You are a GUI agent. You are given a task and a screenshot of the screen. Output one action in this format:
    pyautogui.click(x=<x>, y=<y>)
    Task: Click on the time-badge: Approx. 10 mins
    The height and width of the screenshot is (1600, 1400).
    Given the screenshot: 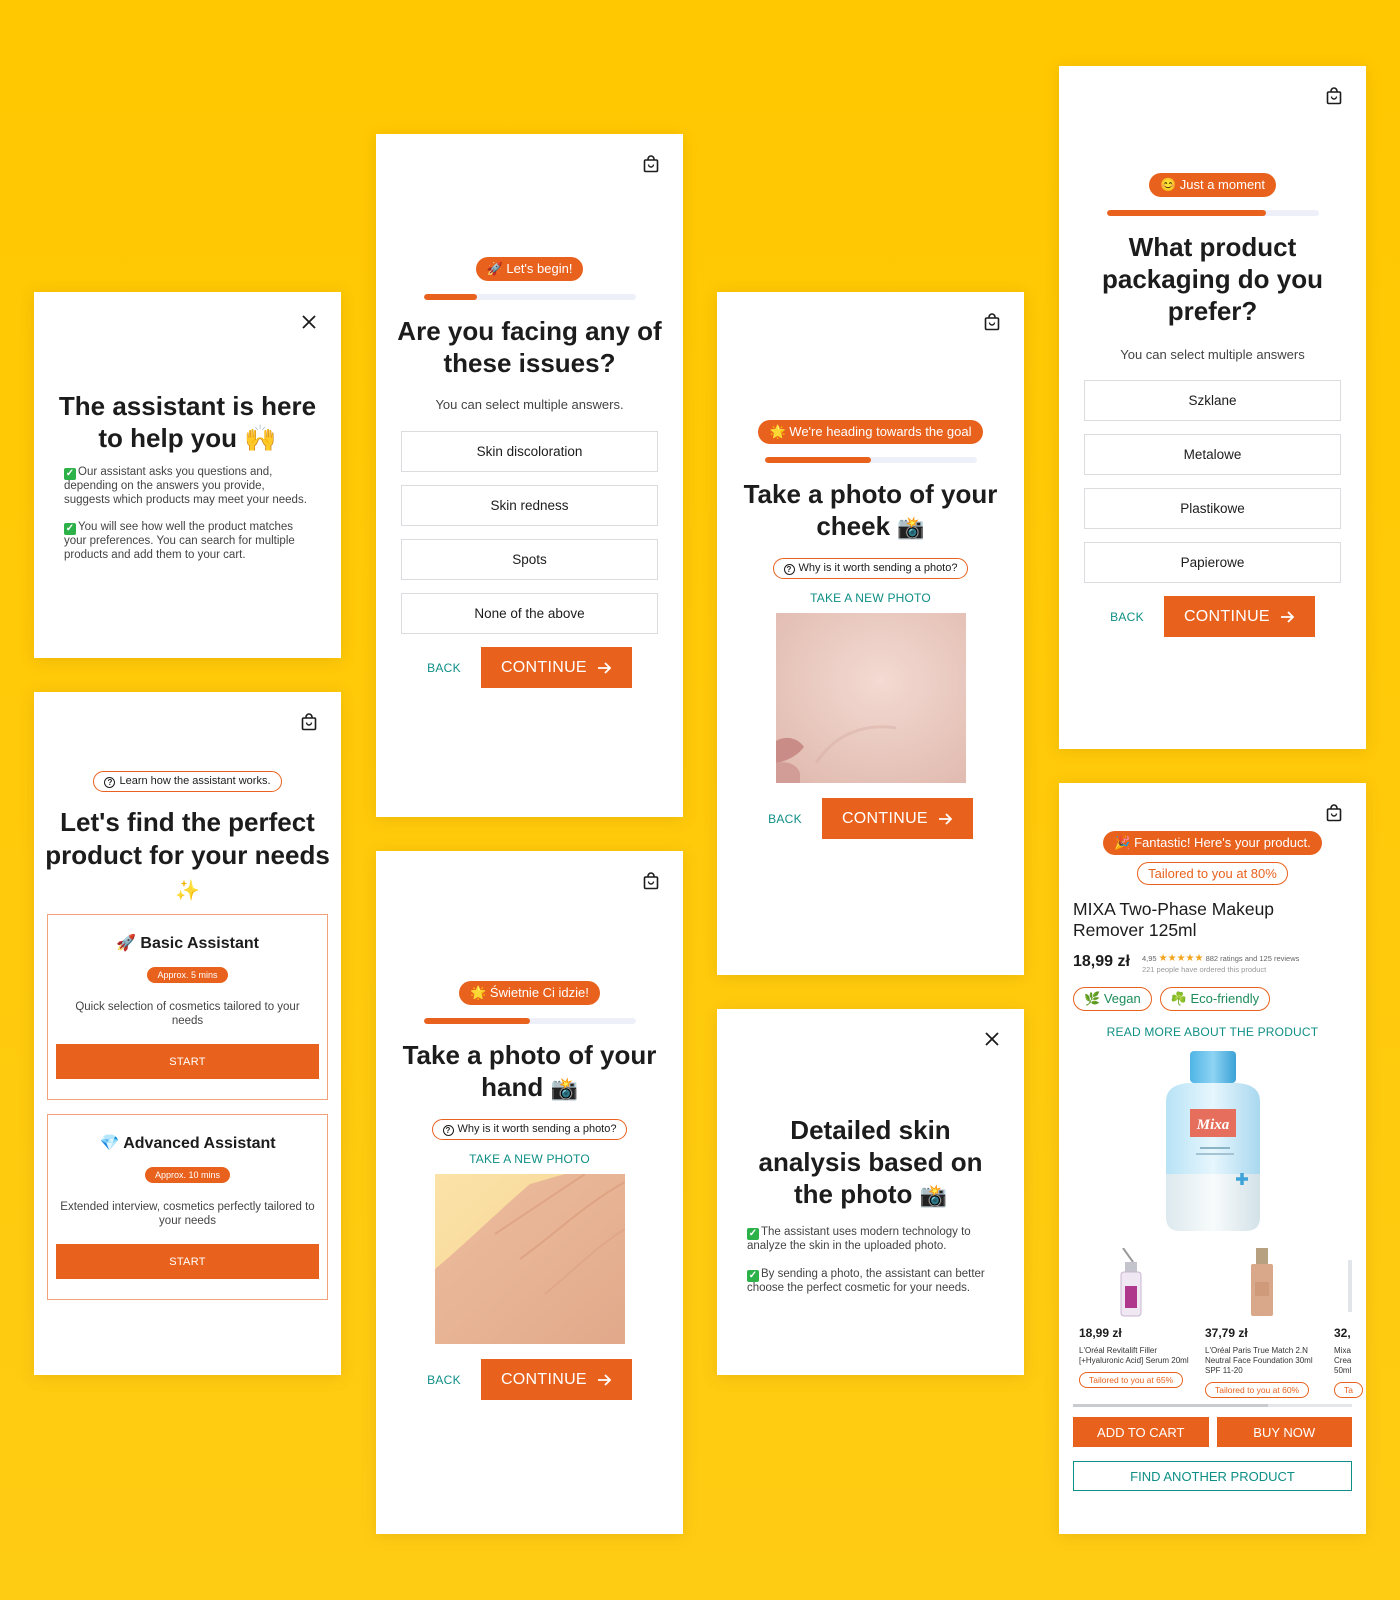 What is the action you would take?
    pyautogui.click(x=187, y=1175)
    